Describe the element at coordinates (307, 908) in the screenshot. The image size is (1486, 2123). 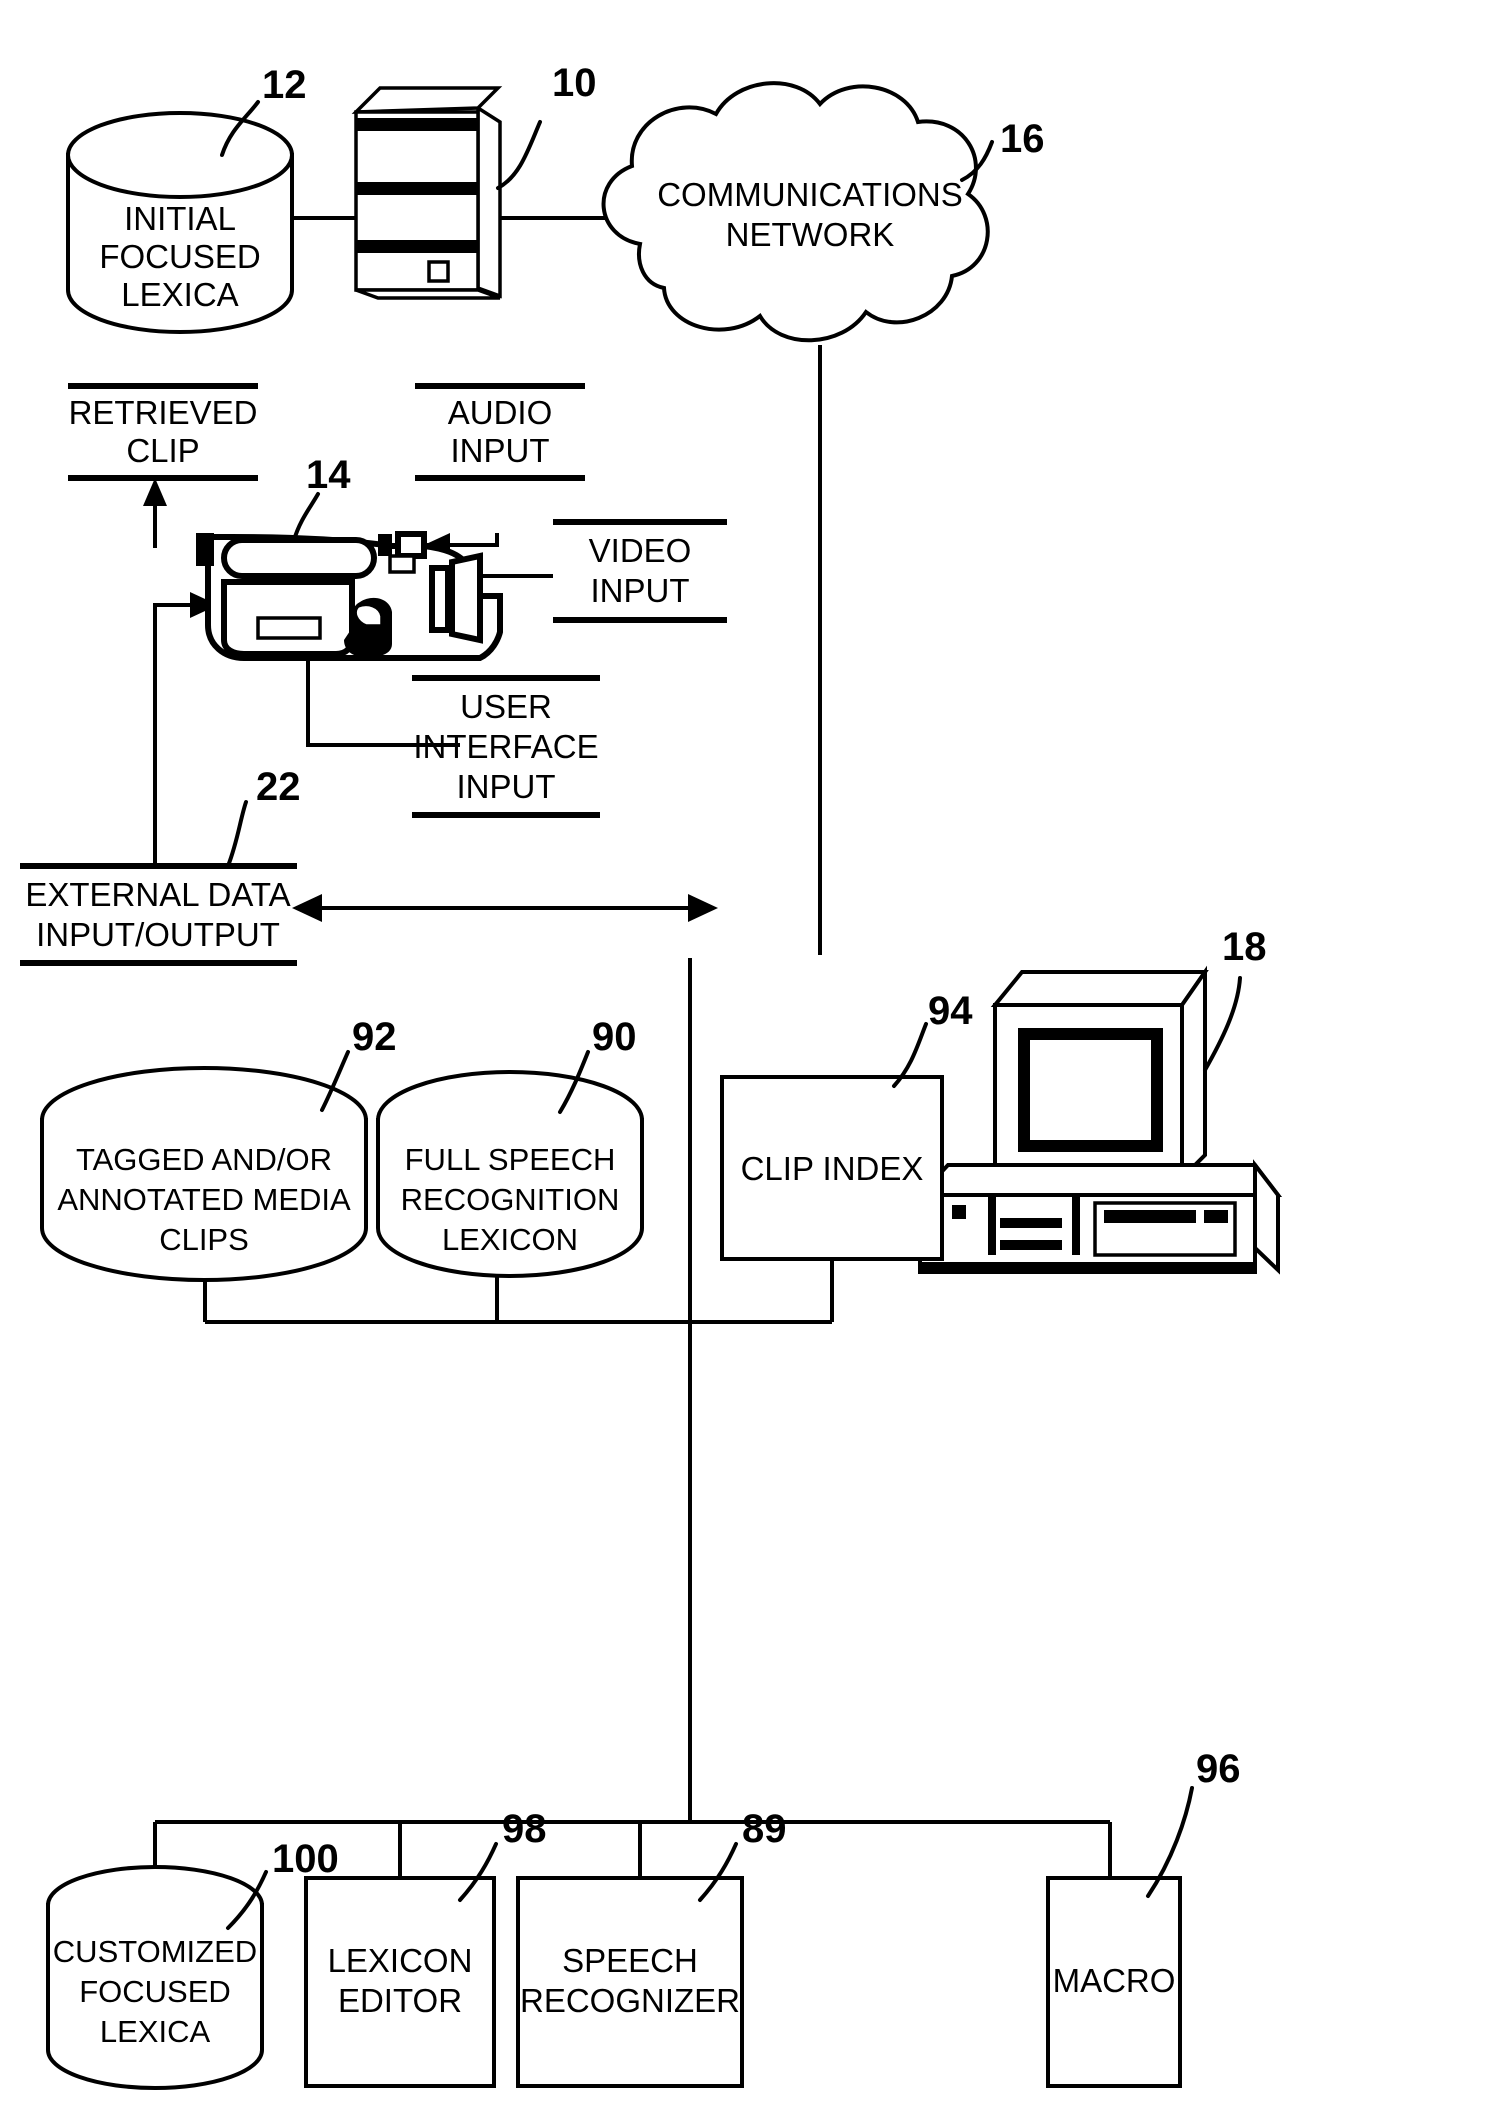
I see `arrowhead-external-data-left` at that location.